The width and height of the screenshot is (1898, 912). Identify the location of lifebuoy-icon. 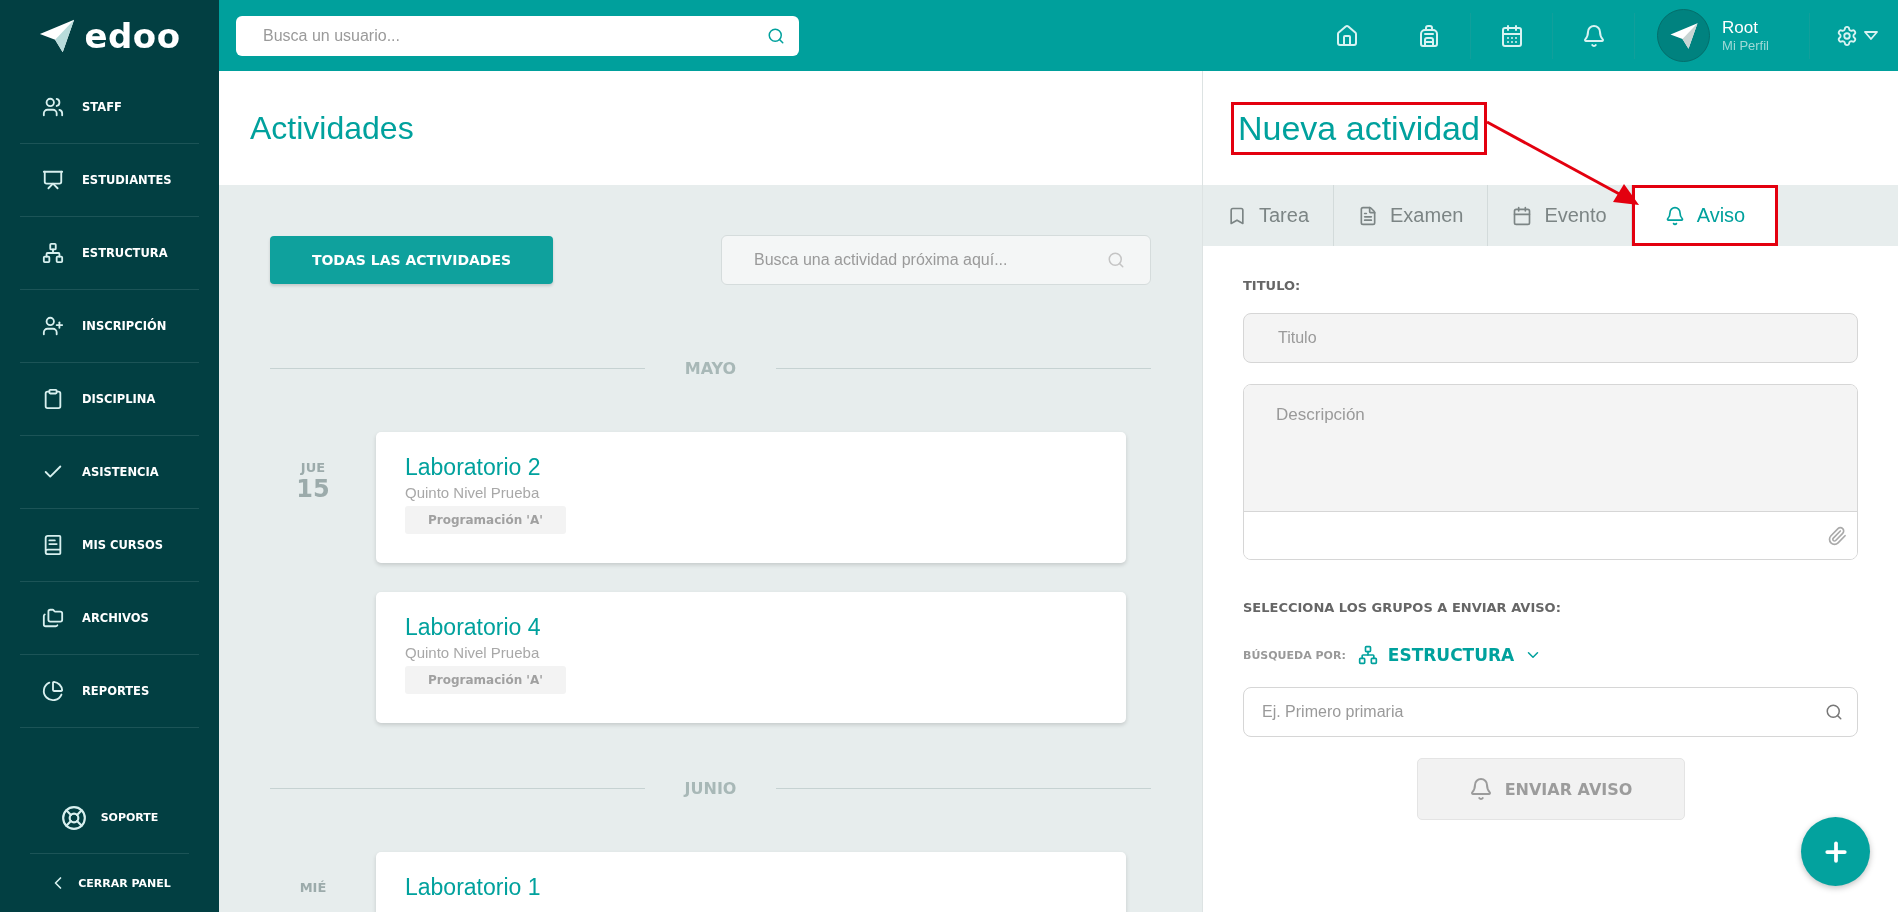
(73, 817).